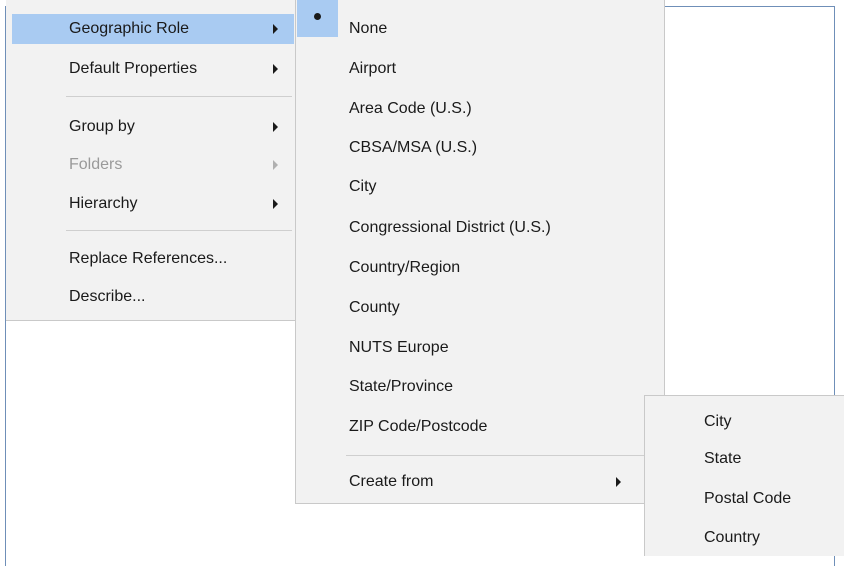  Describe the element at coordinates (368, 28) in the screenshot. I see `menu-item-label: None` at that location.